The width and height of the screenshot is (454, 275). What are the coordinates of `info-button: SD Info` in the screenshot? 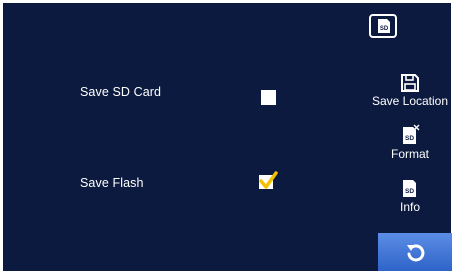 It's located at (410, 195).